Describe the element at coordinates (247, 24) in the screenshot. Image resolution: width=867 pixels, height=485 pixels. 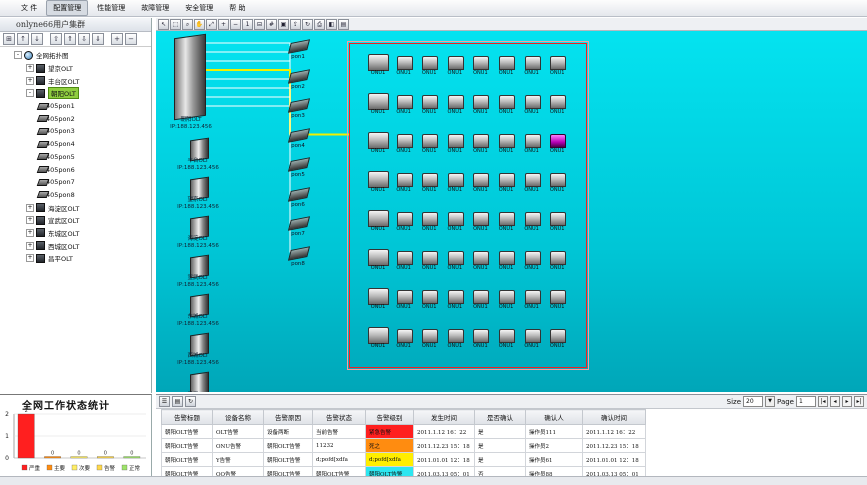
I see `zoom-reset-icon: 1` at that location.